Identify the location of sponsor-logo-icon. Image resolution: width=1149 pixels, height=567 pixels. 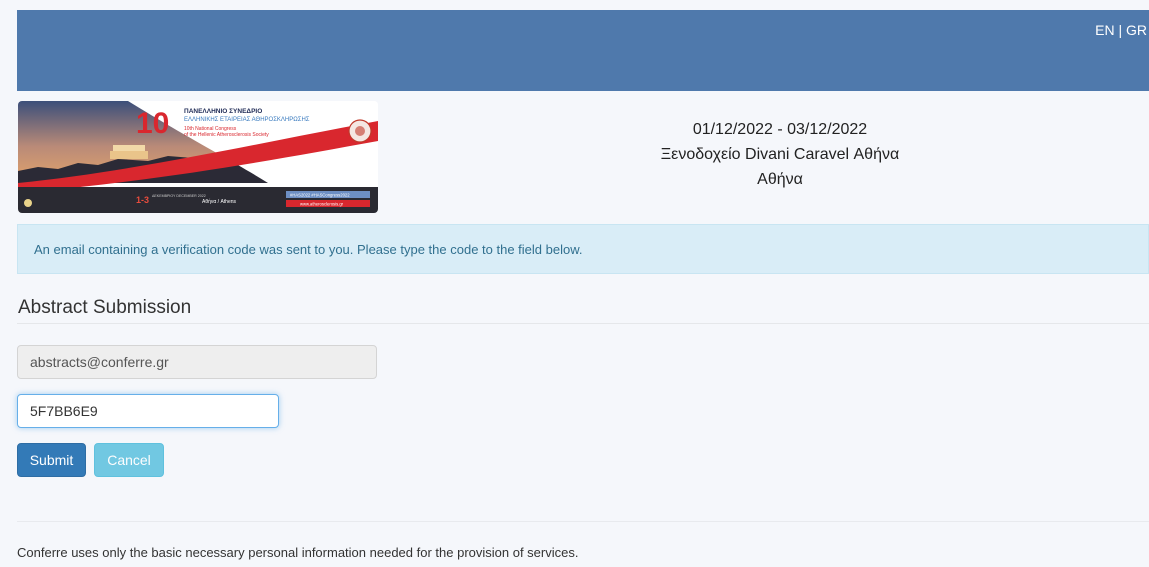
(28, 203).